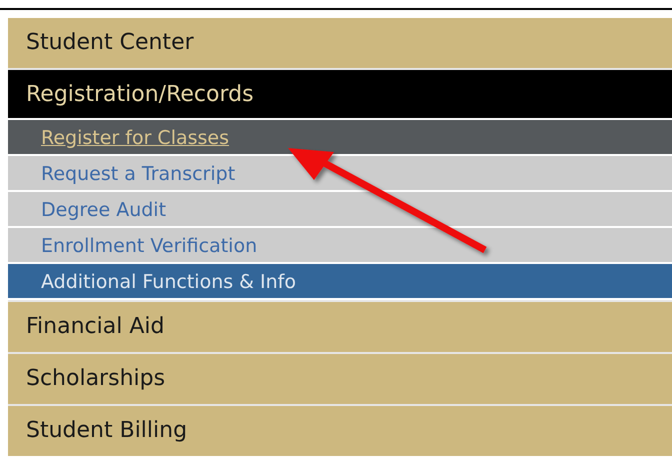 The image size is (672, 461). I want to click on menu-link: Register for Classes, so click(340, 138).